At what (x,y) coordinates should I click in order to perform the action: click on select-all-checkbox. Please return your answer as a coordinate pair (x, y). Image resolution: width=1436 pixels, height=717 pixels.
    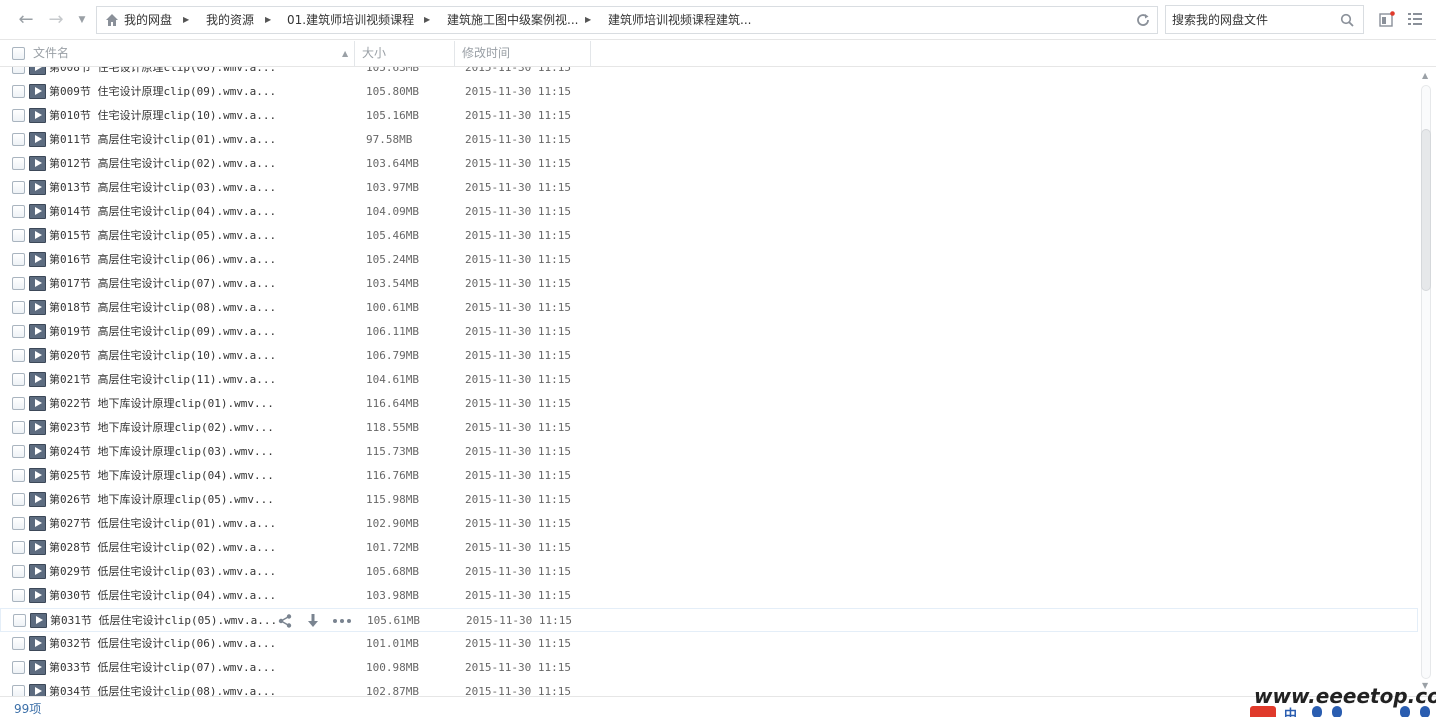
    Looking at the image, I should click on (18, 53).